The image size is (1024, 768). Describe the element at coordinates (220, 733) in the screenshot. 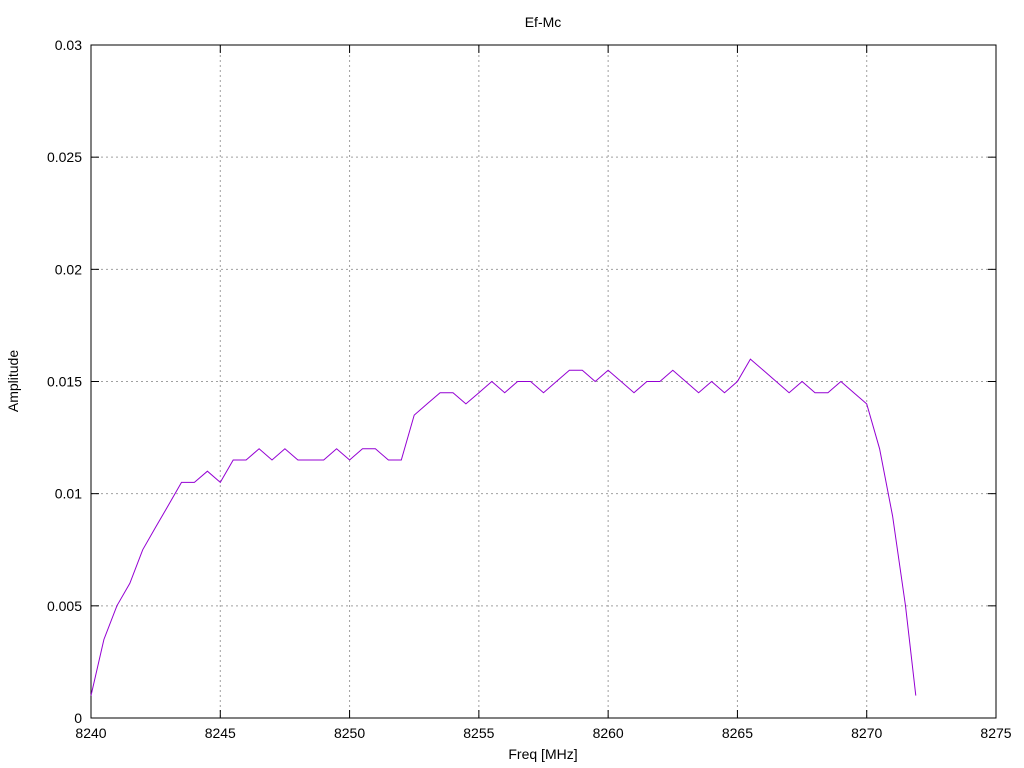

I see `x-tick-label: 8245` at that location.